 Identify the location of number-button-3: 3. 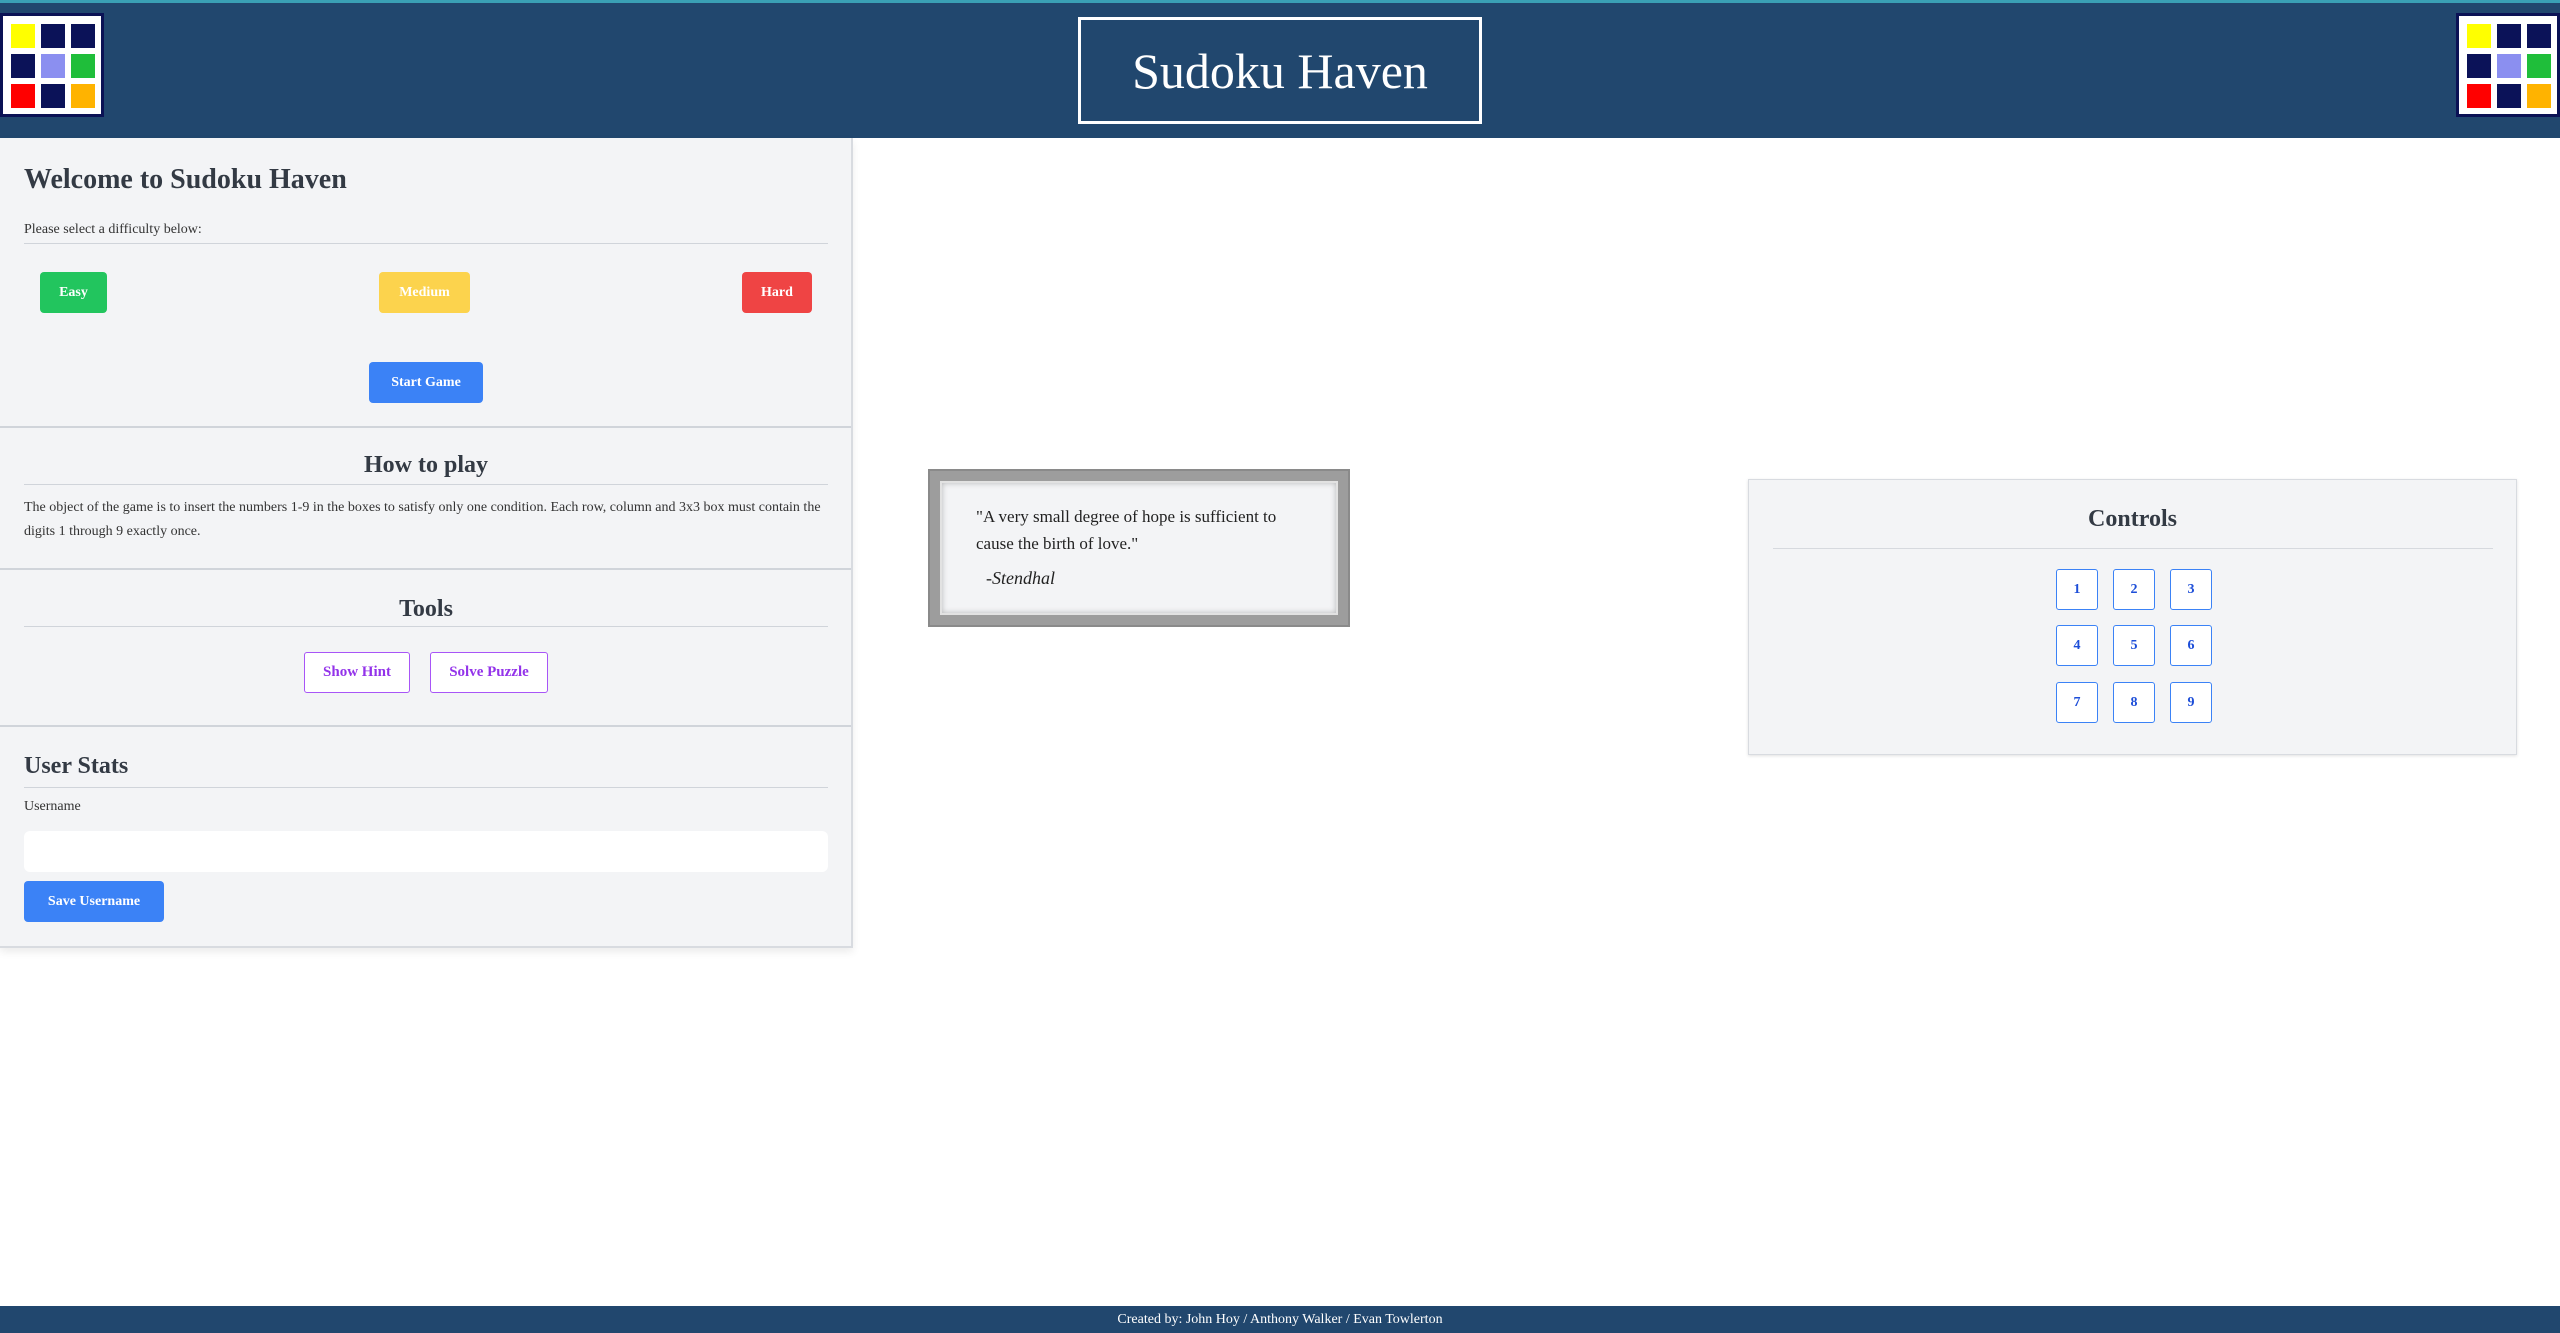
(2191, 589).